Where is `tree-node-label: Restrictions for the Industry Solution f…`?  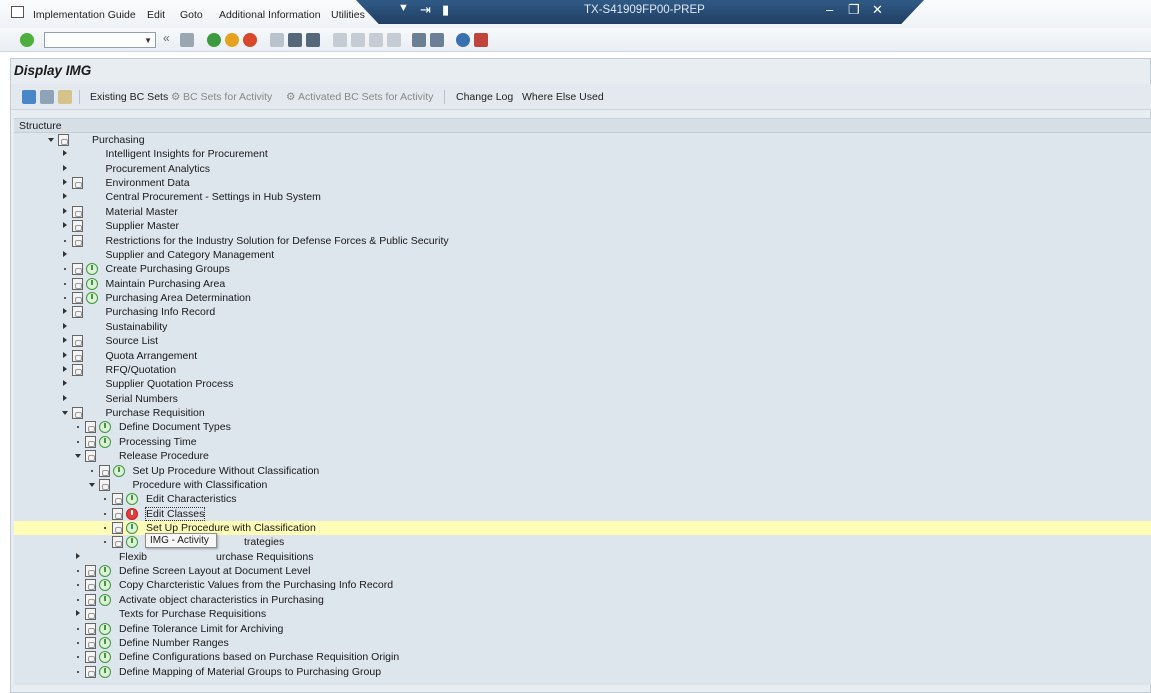 tree-node-label: Restrictions for the Industry Solution f… is located at coordinates (277, 241).